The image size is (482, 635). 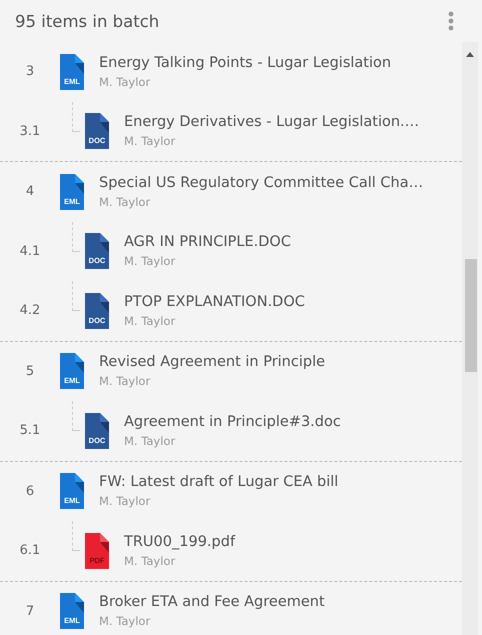 What do you see at coordinates (212, 362) in the screenshot?
I see `item-title: Revised Agreement in Principle` at bounding box center [212, 362].